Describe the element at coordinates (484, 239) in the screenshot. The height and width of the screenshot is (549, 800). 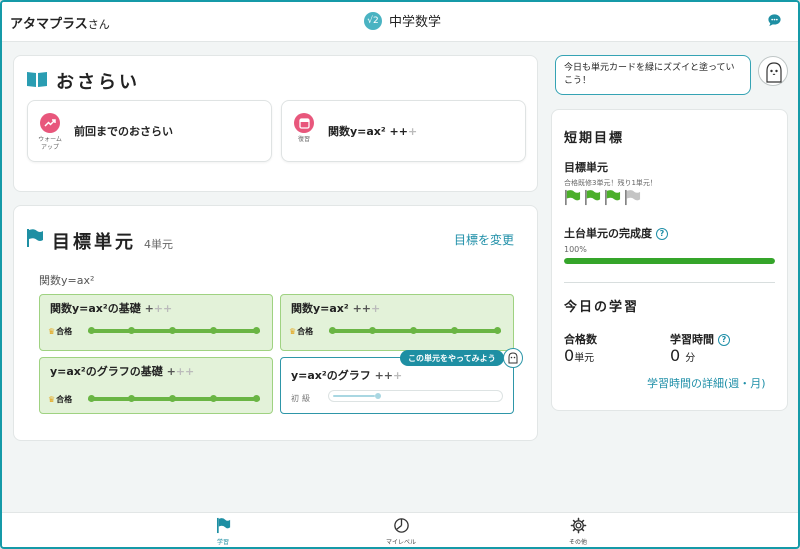
I see `change-goal-link: 目標を変更` at that location.